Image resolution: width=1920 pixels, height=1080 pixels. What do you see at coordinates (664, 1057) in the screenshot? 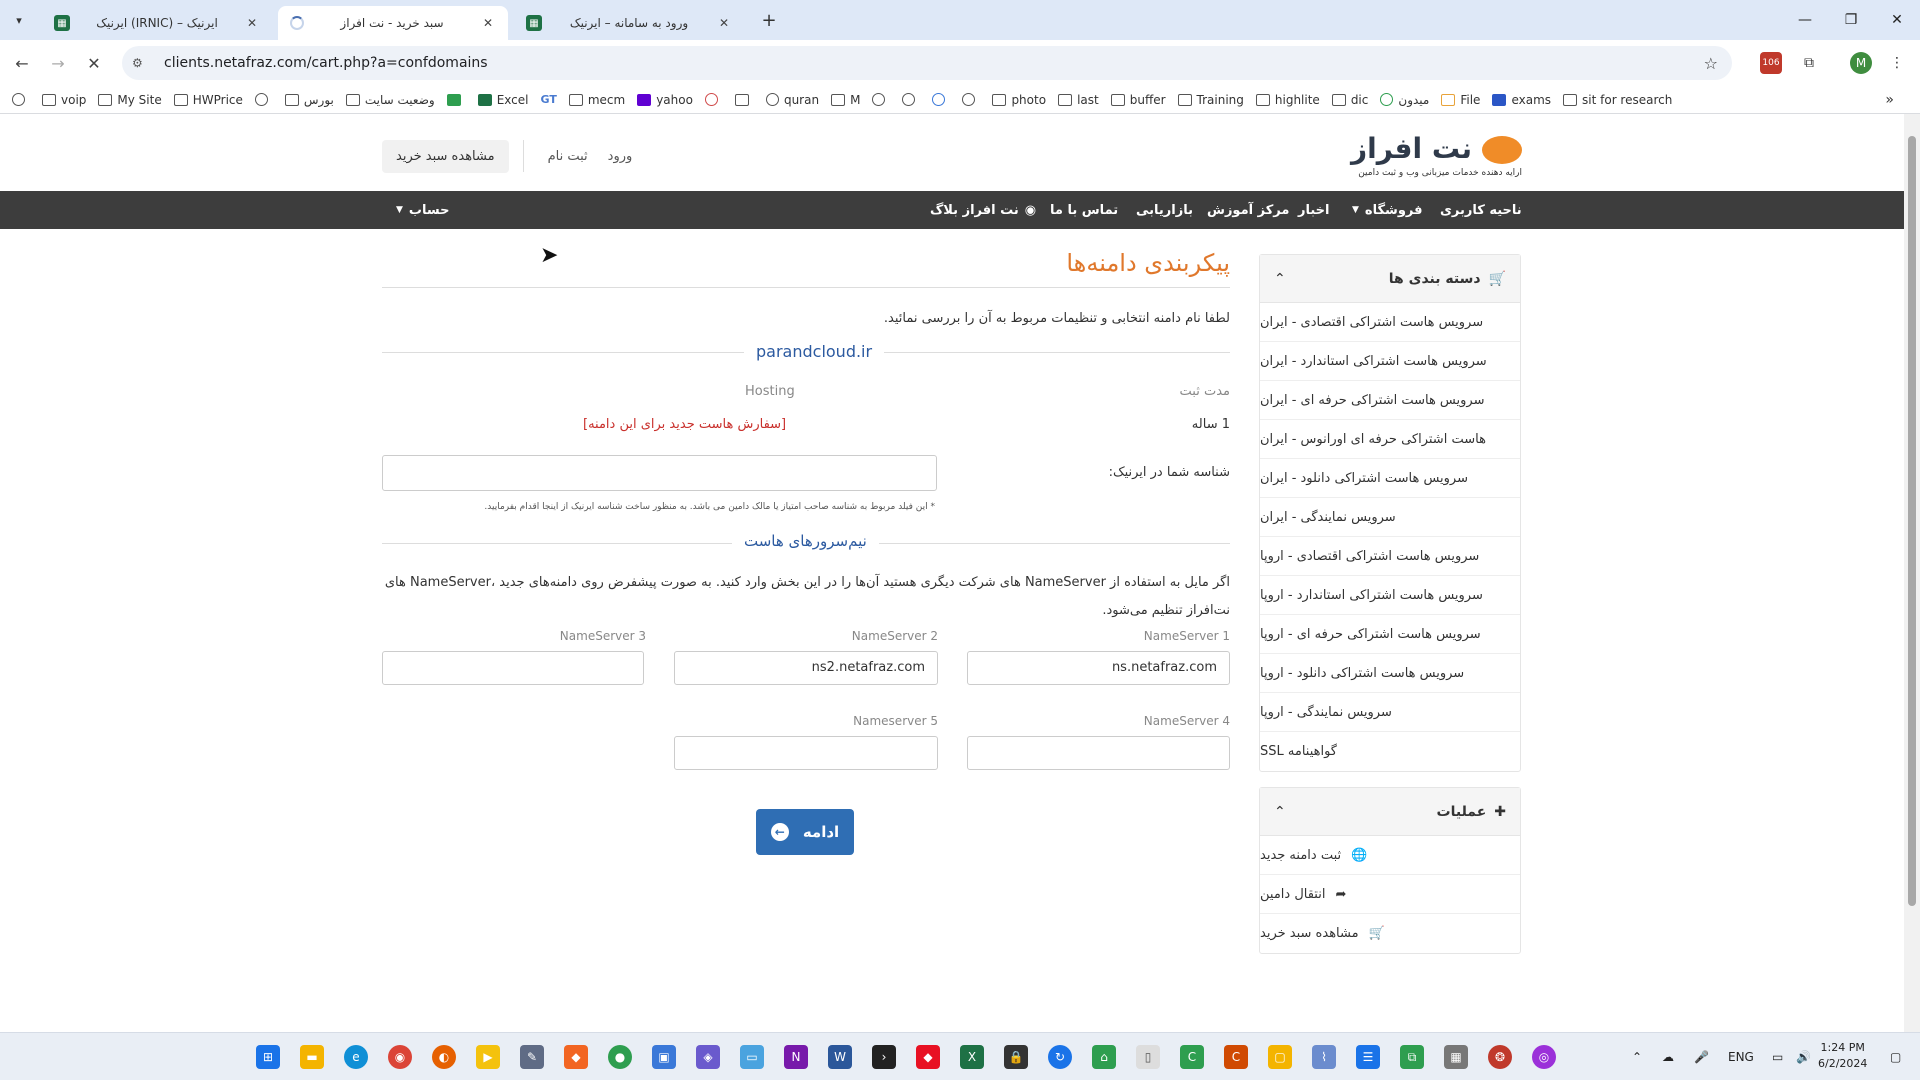
I see `app-icon: ▣` at bounding box center [664, 1057].